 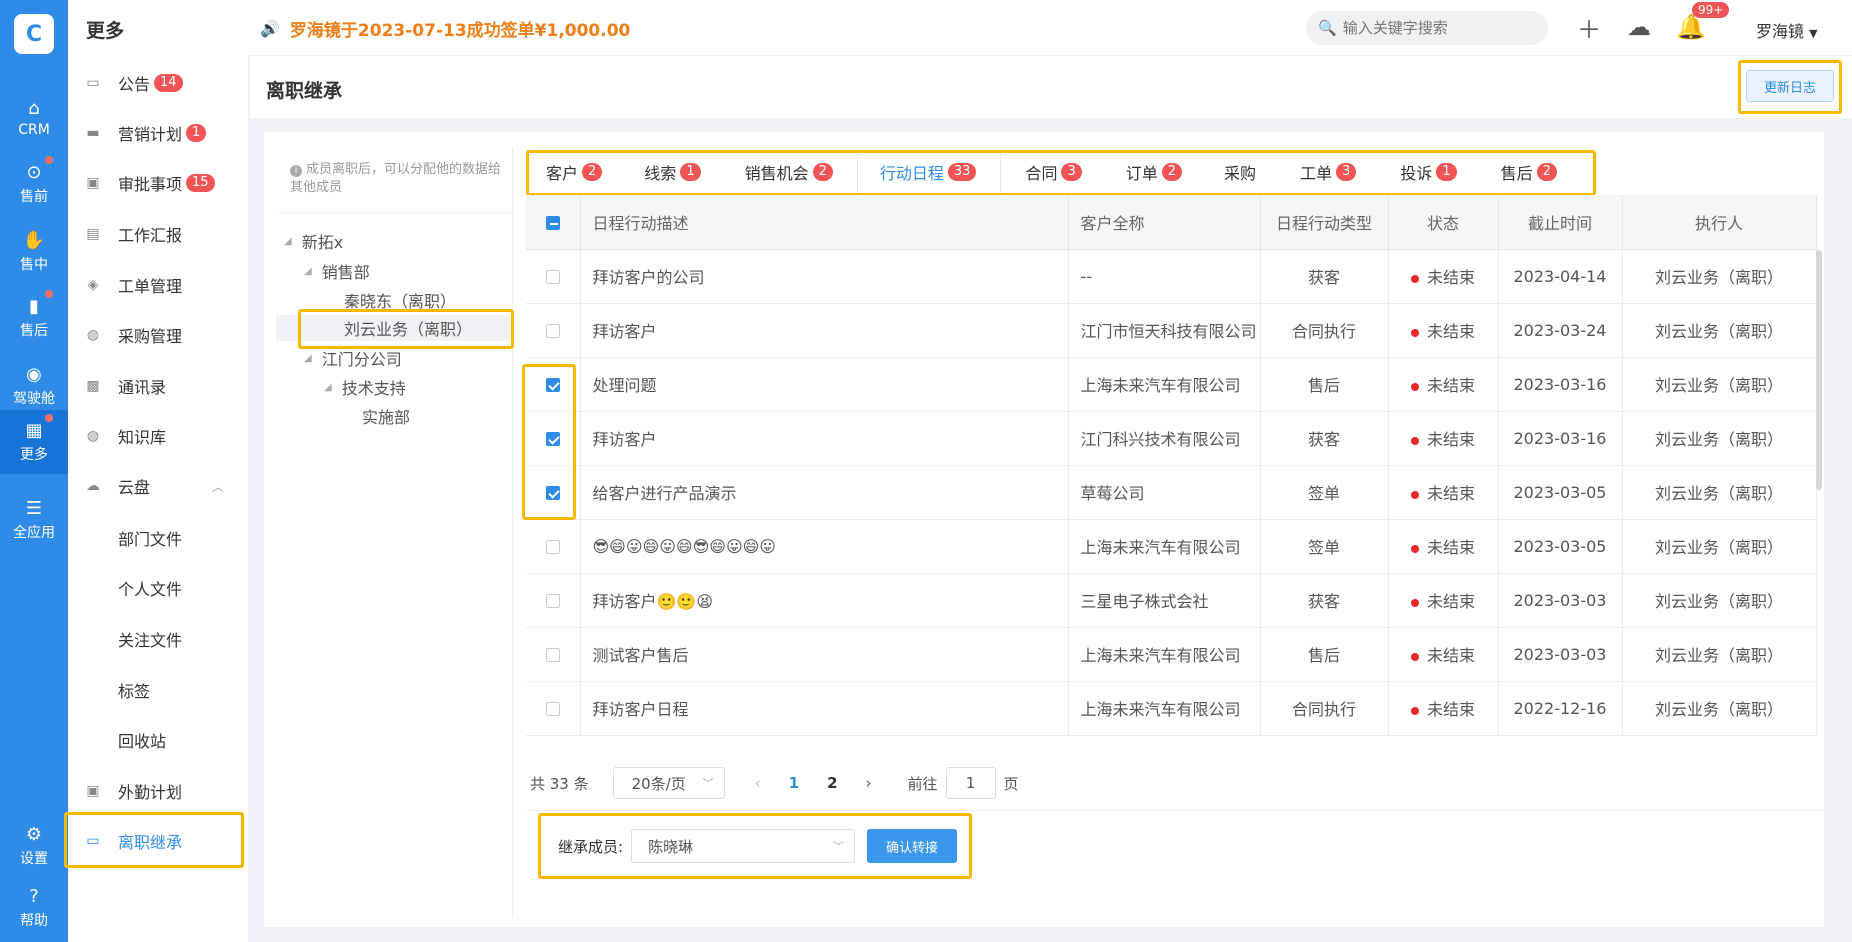 I want to click on notice-banner: 🔊 罗海镜于2023-07-13成功签单¥1,000.00, so click(x=445, y=28).